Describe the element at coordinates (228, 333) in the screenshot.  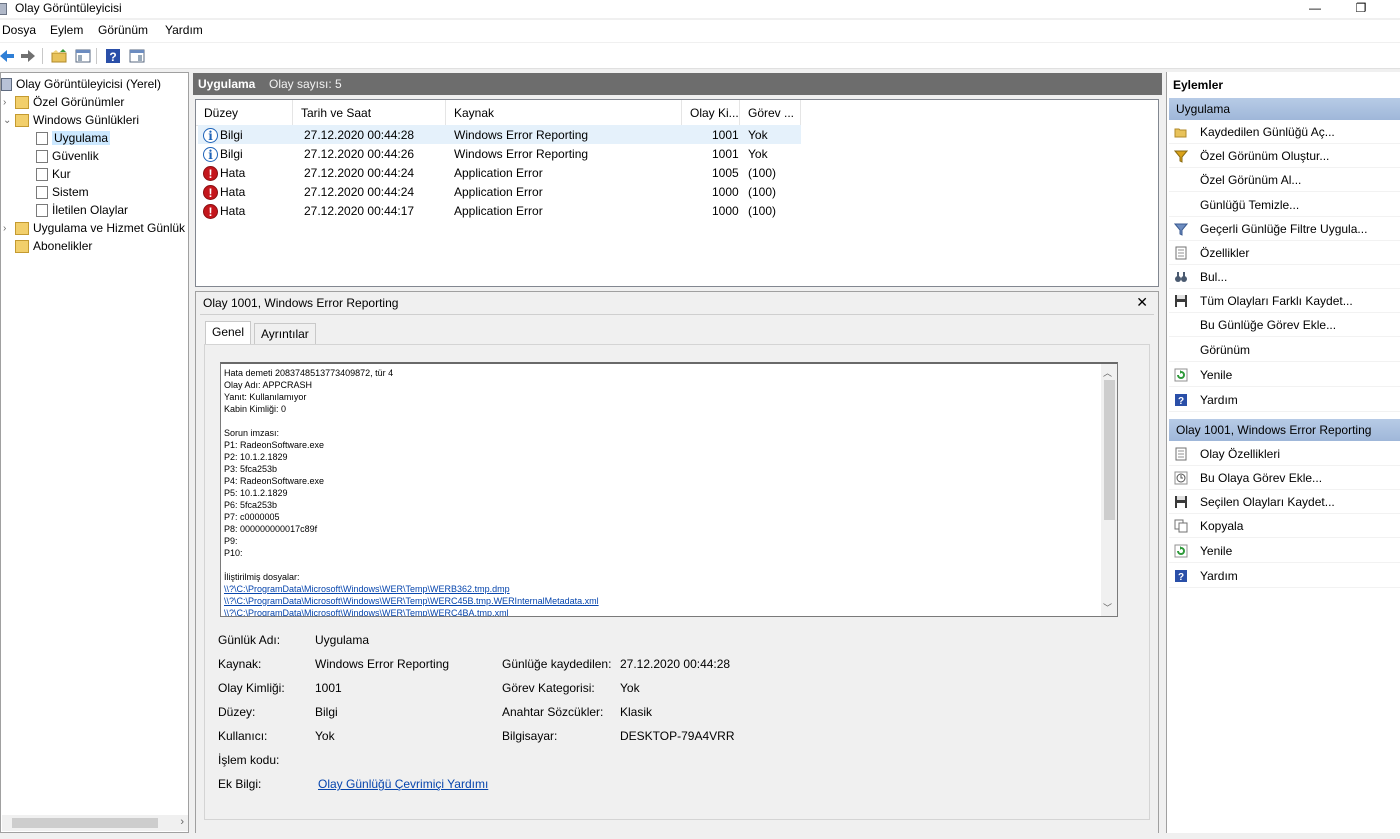
I see `tab-general: Genel` at that location.